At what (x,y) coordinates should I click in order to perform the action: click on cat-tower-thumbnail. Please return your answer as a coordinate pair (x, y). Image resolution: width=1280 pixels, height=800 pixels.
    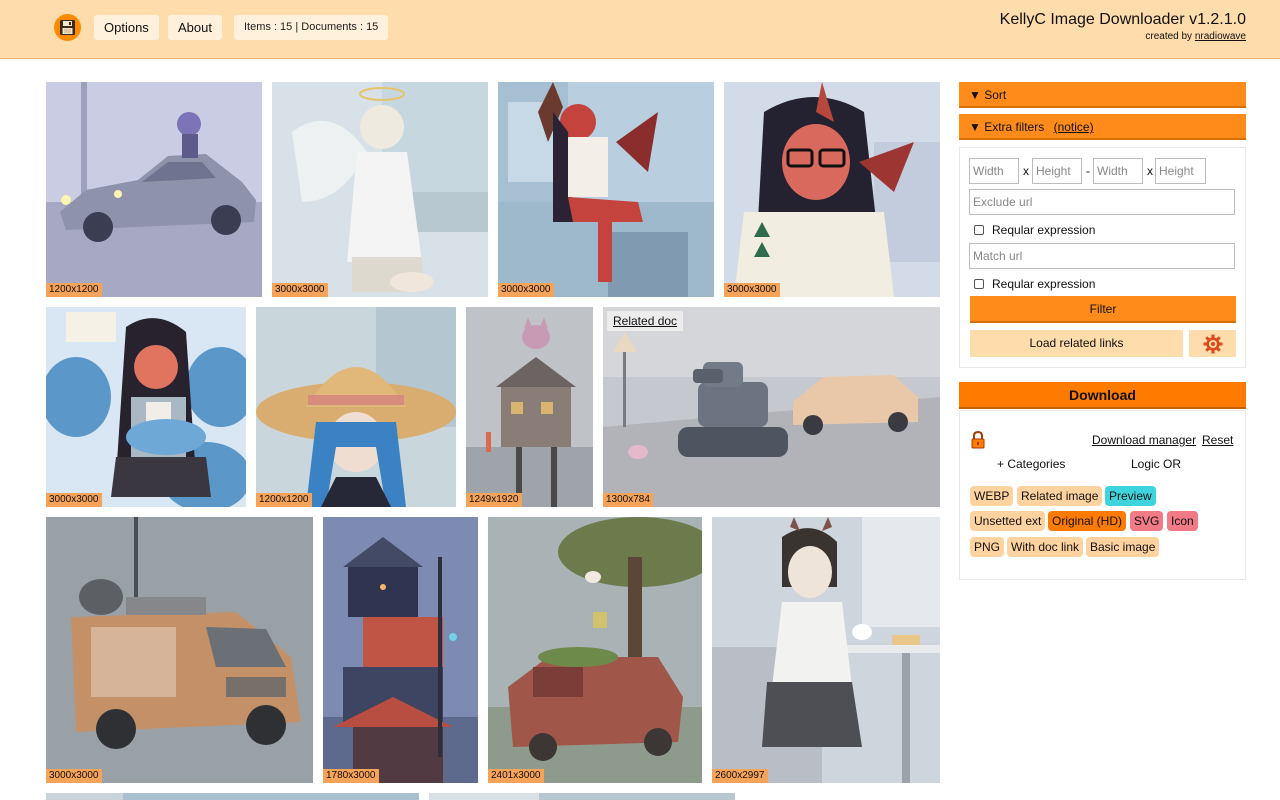
    Looking at the image, I should click on (529, 407).